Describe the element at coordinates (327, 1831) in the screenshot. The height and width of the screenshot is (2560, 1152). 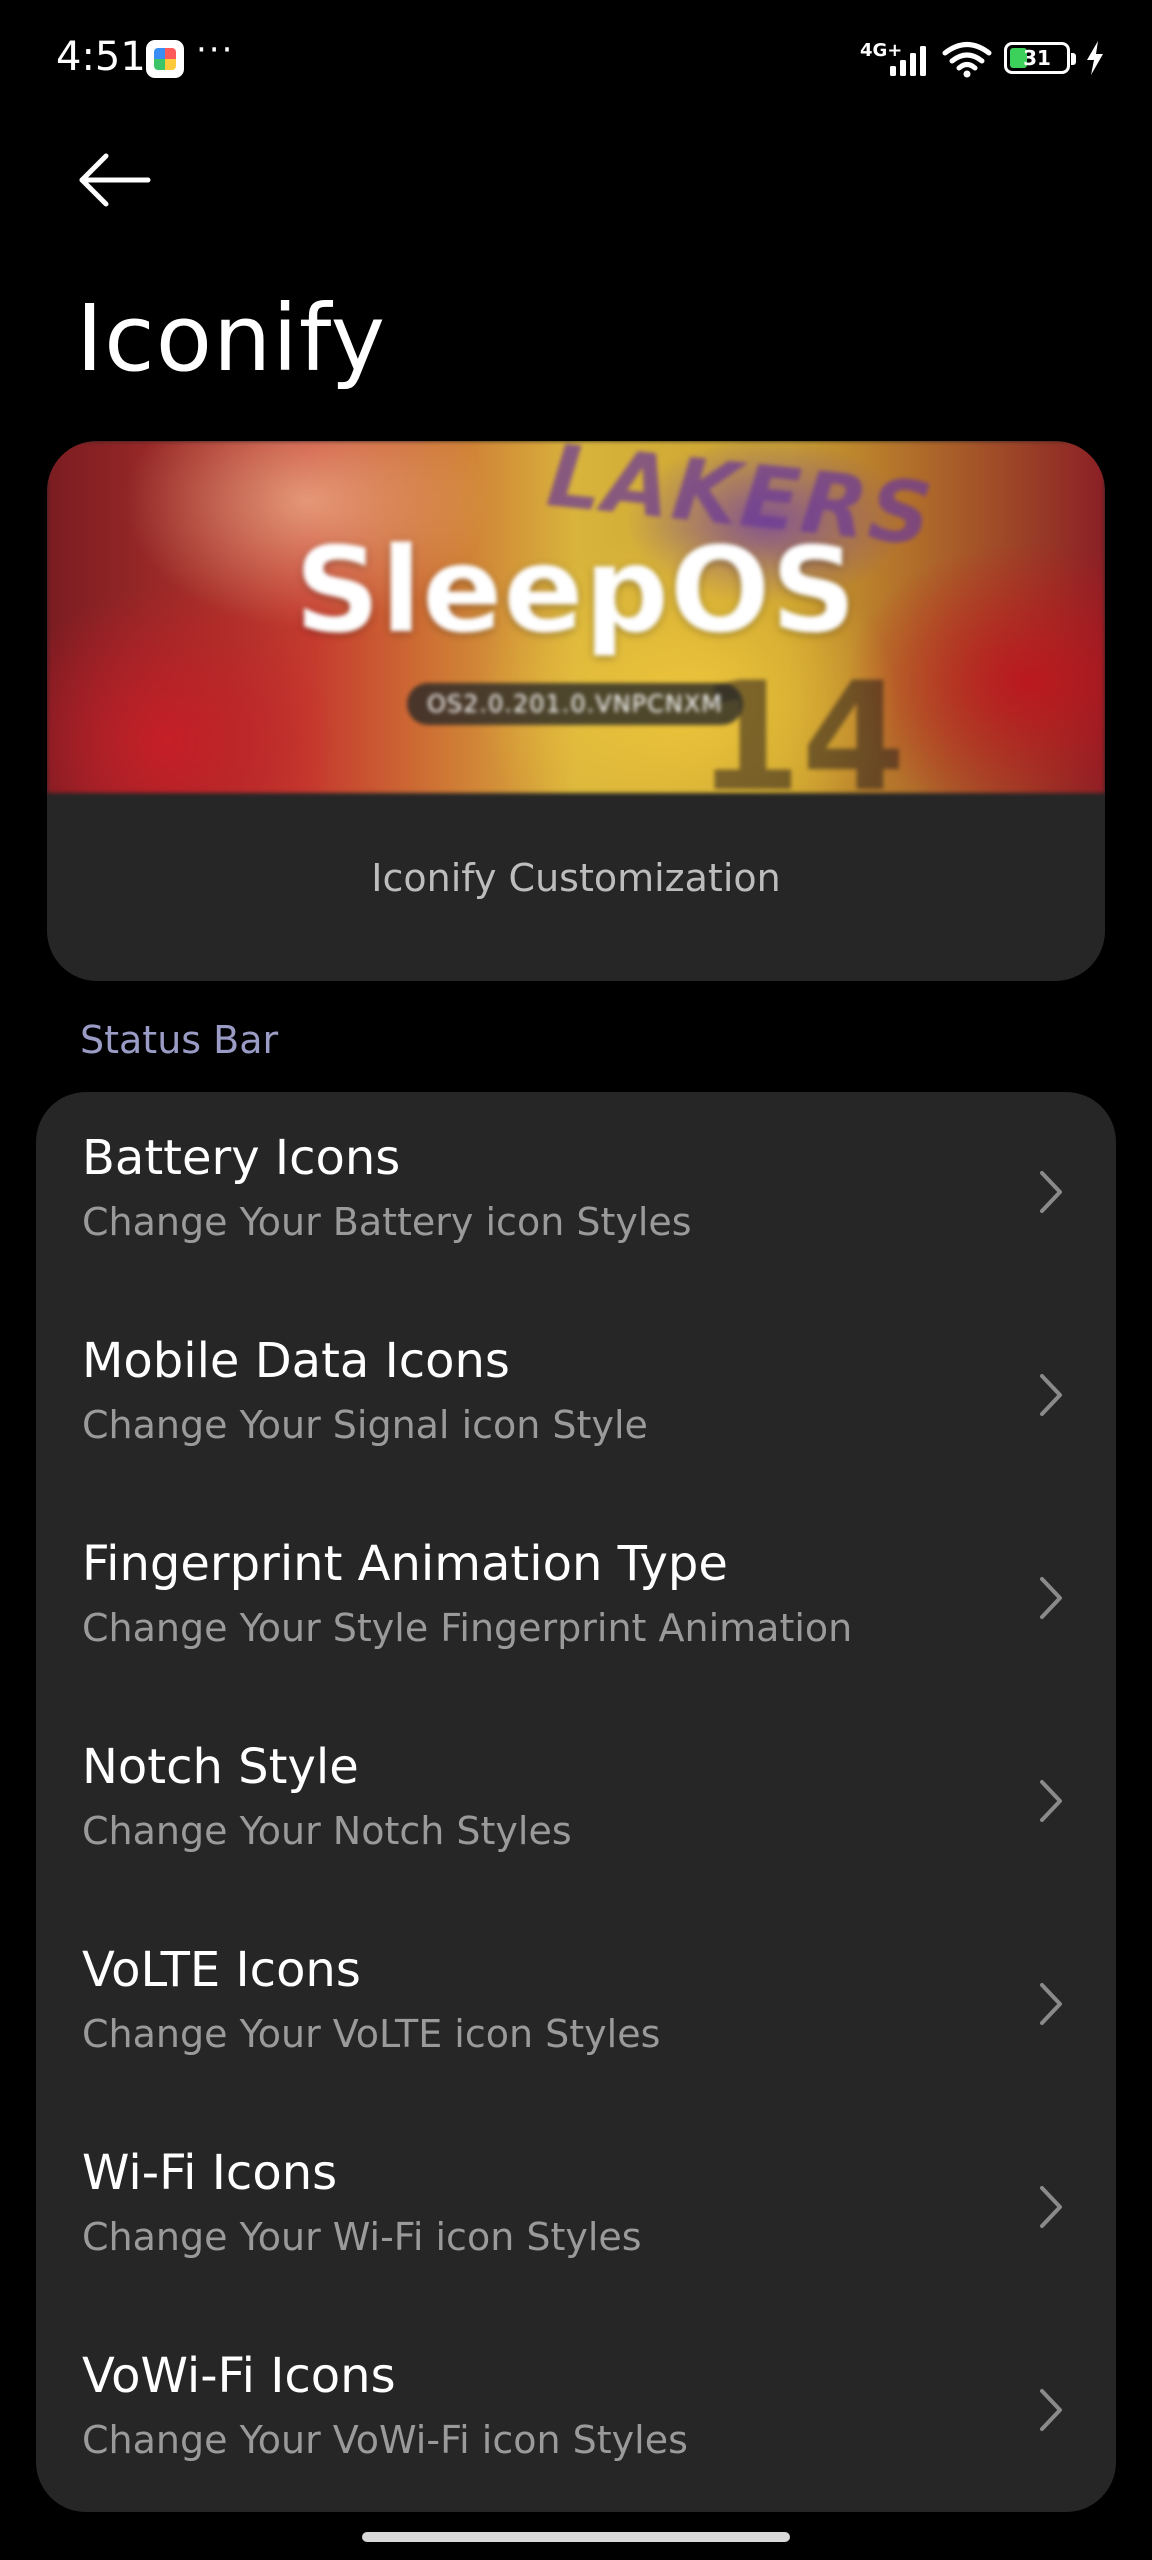
I see `list-item-subtitle: Change Your Notch Styles` at that location.